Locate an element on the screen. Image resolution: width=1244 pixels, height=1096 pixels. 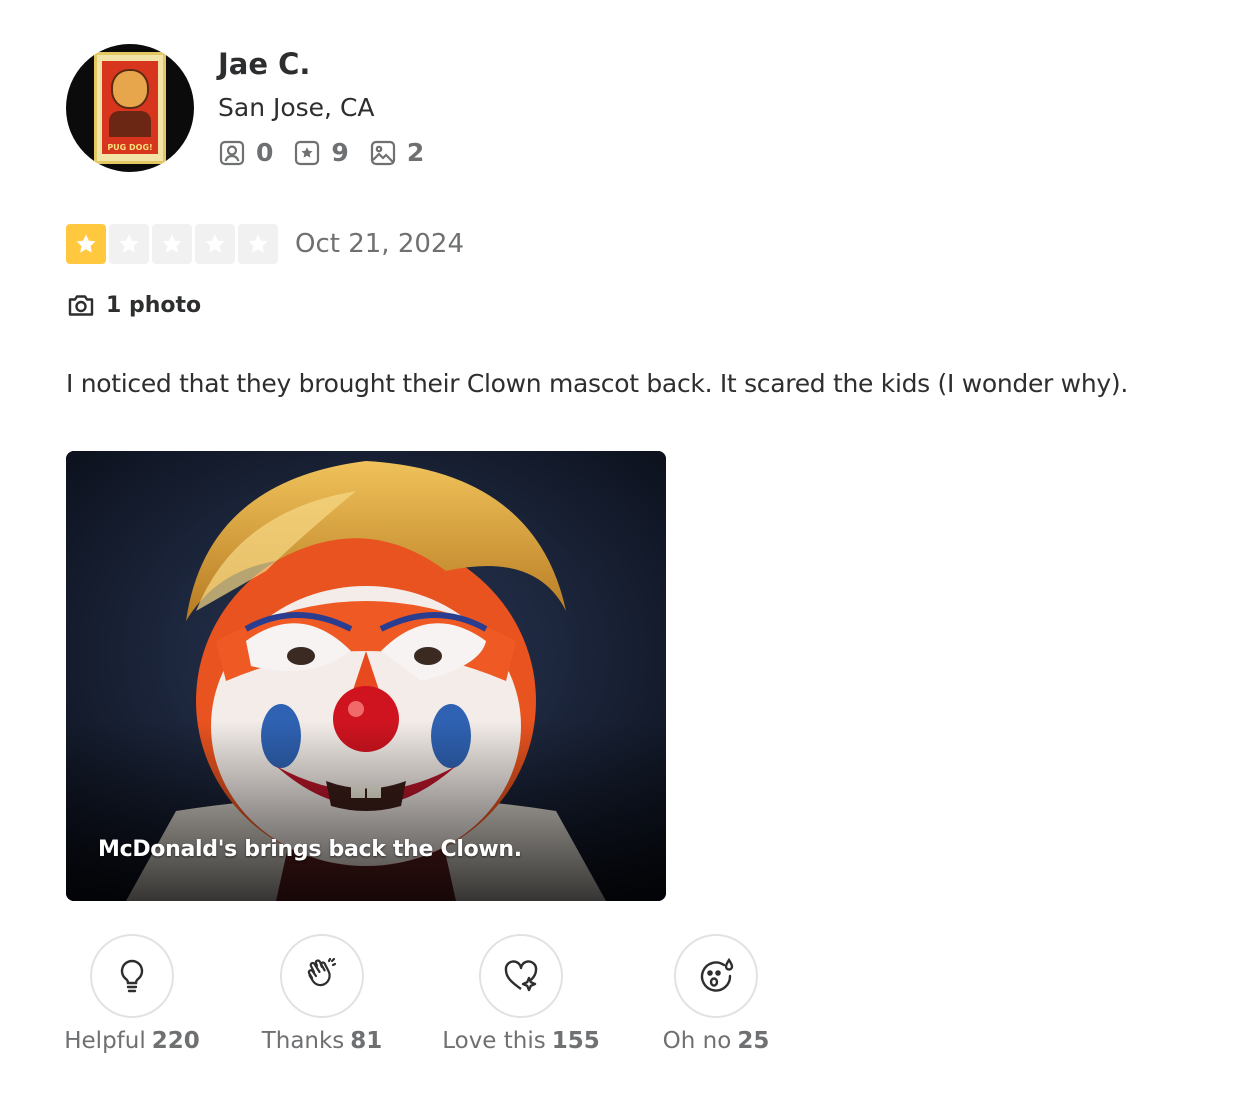
reaction-love: Love this 155 is located at coordinates (521, 994).